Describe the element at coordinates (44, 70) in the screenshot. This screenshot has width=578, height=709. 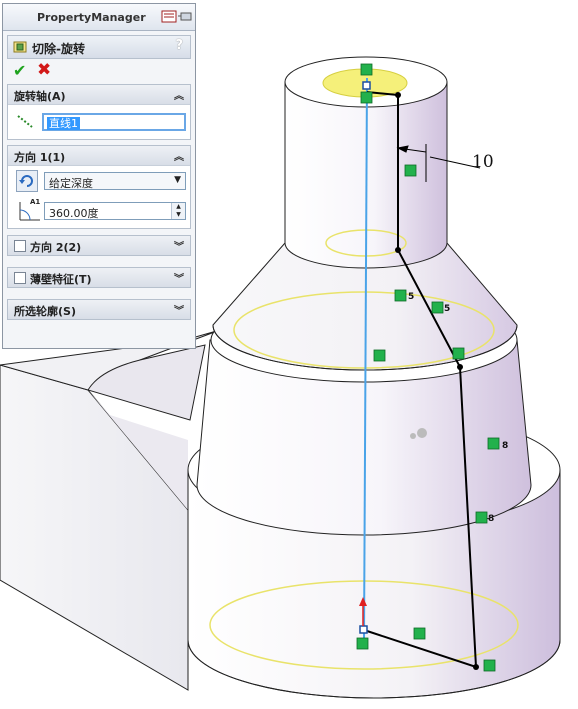
I see `cancel-button: ✖` at that location.